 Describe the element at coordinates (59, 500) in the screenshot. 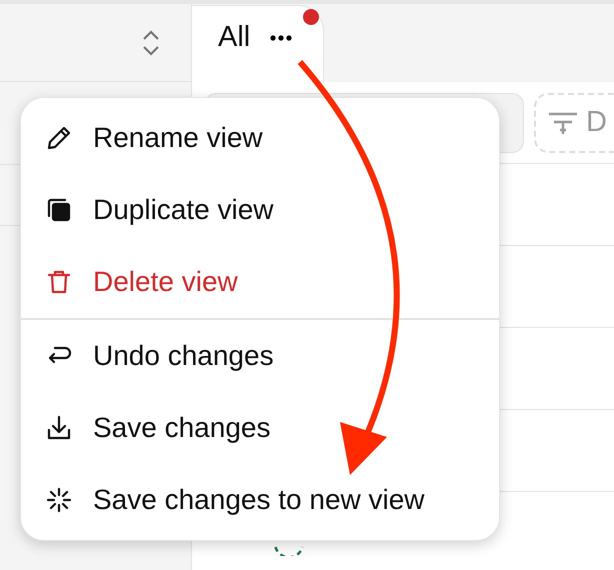

I see `sparkle-icon` at that location.